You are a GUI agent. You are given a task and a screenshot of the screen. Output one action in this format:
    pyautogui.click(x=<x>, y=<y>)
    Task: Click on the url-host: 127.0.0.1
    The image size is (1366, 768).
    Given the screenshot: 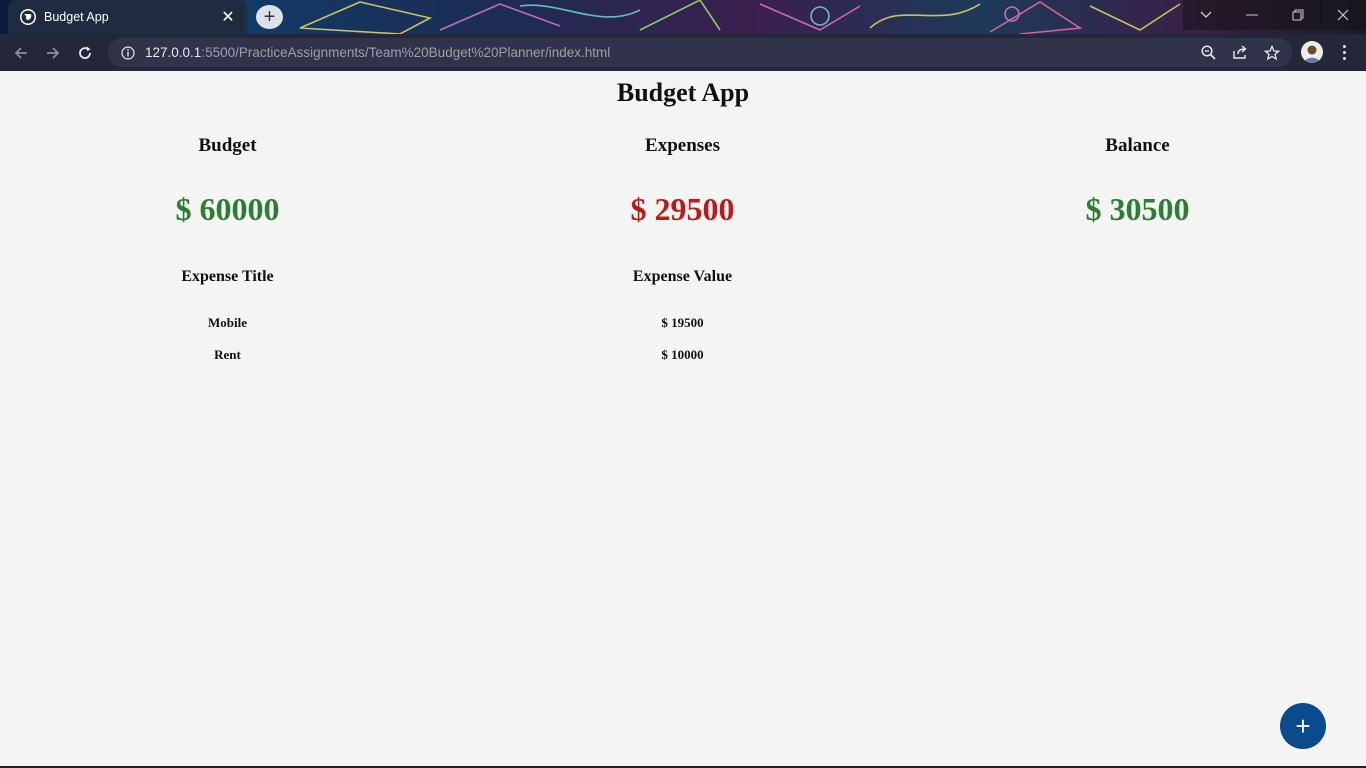 What is the action you would take?
    pyautogui.click(x=173, y=52)
    